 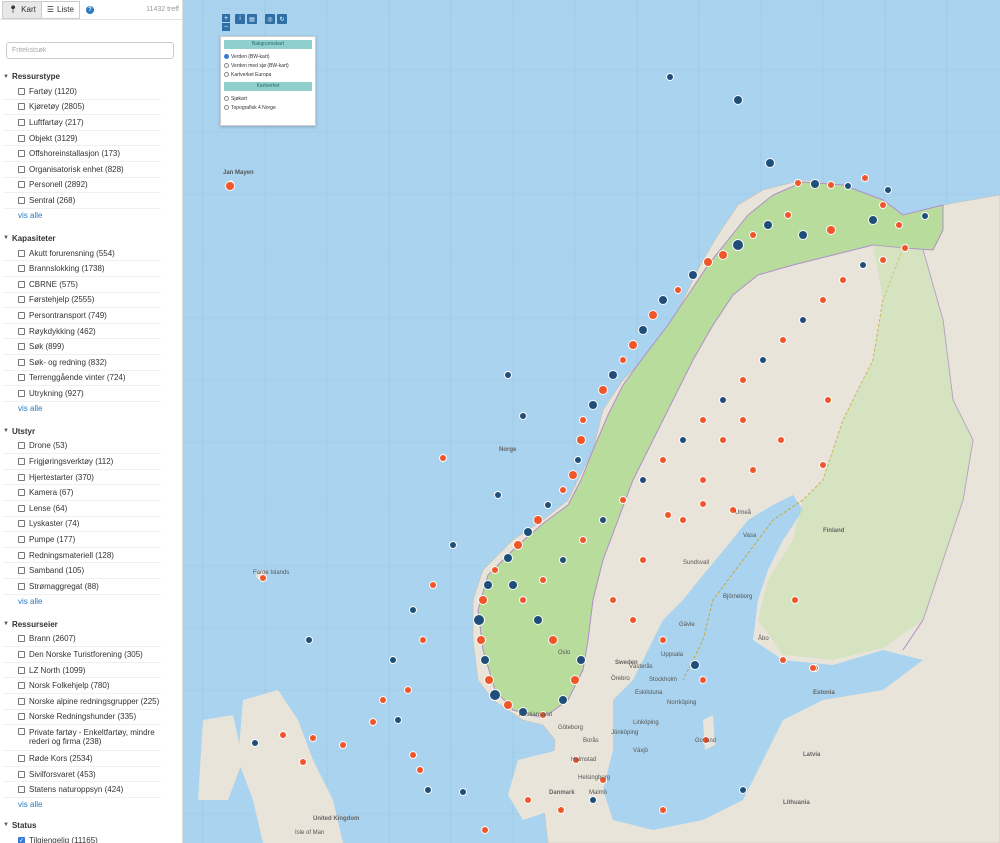 What do you see at coordinates (82, 332) in the screenshot?
I see `filter-item: Røykdykking (462)` at bounding box center [82, 332].